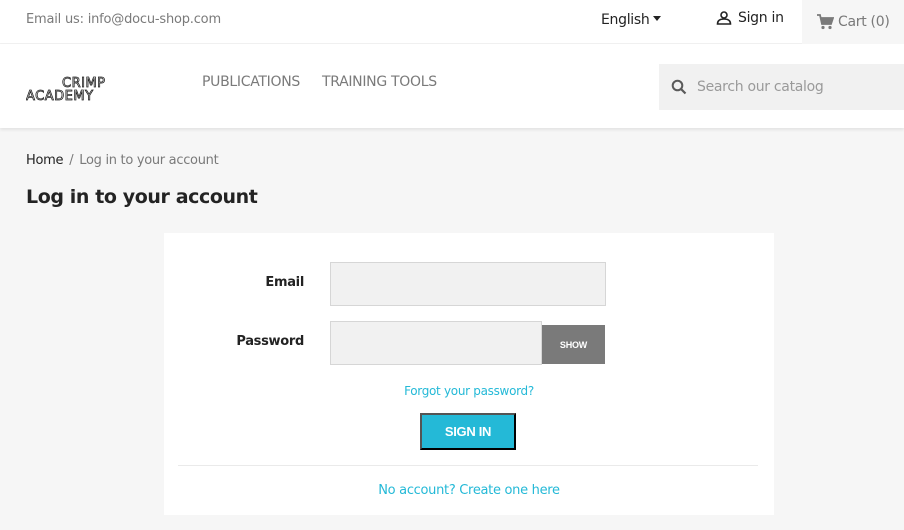 The width and height of the screenshot is (904, 530). I want to click on email-label: Email, so click(284, 282).